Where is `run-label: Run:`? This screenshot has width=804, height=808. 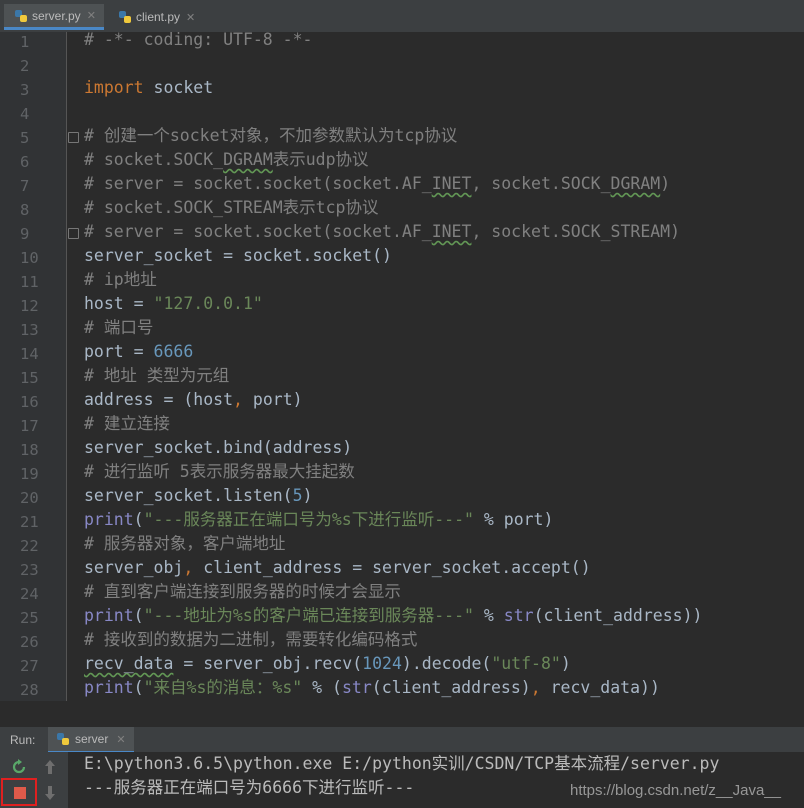
run-label: Run: is located at coordinates (23, 740).